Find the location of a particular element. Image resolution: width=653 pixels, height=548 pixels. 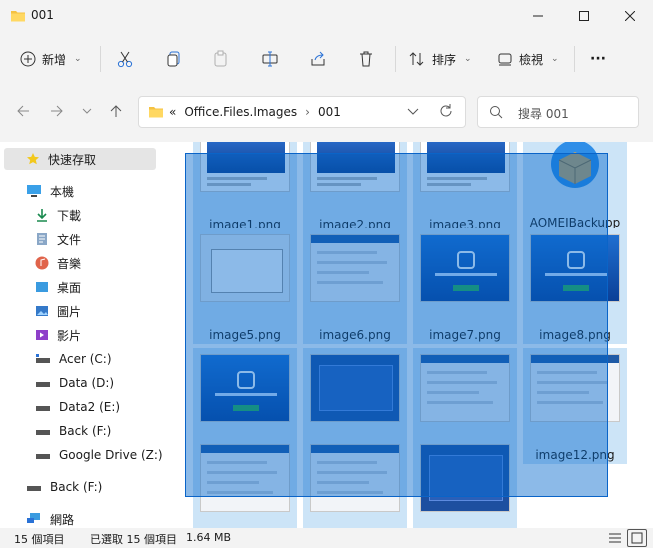

maximize-button is located at coordinates (584, 16).